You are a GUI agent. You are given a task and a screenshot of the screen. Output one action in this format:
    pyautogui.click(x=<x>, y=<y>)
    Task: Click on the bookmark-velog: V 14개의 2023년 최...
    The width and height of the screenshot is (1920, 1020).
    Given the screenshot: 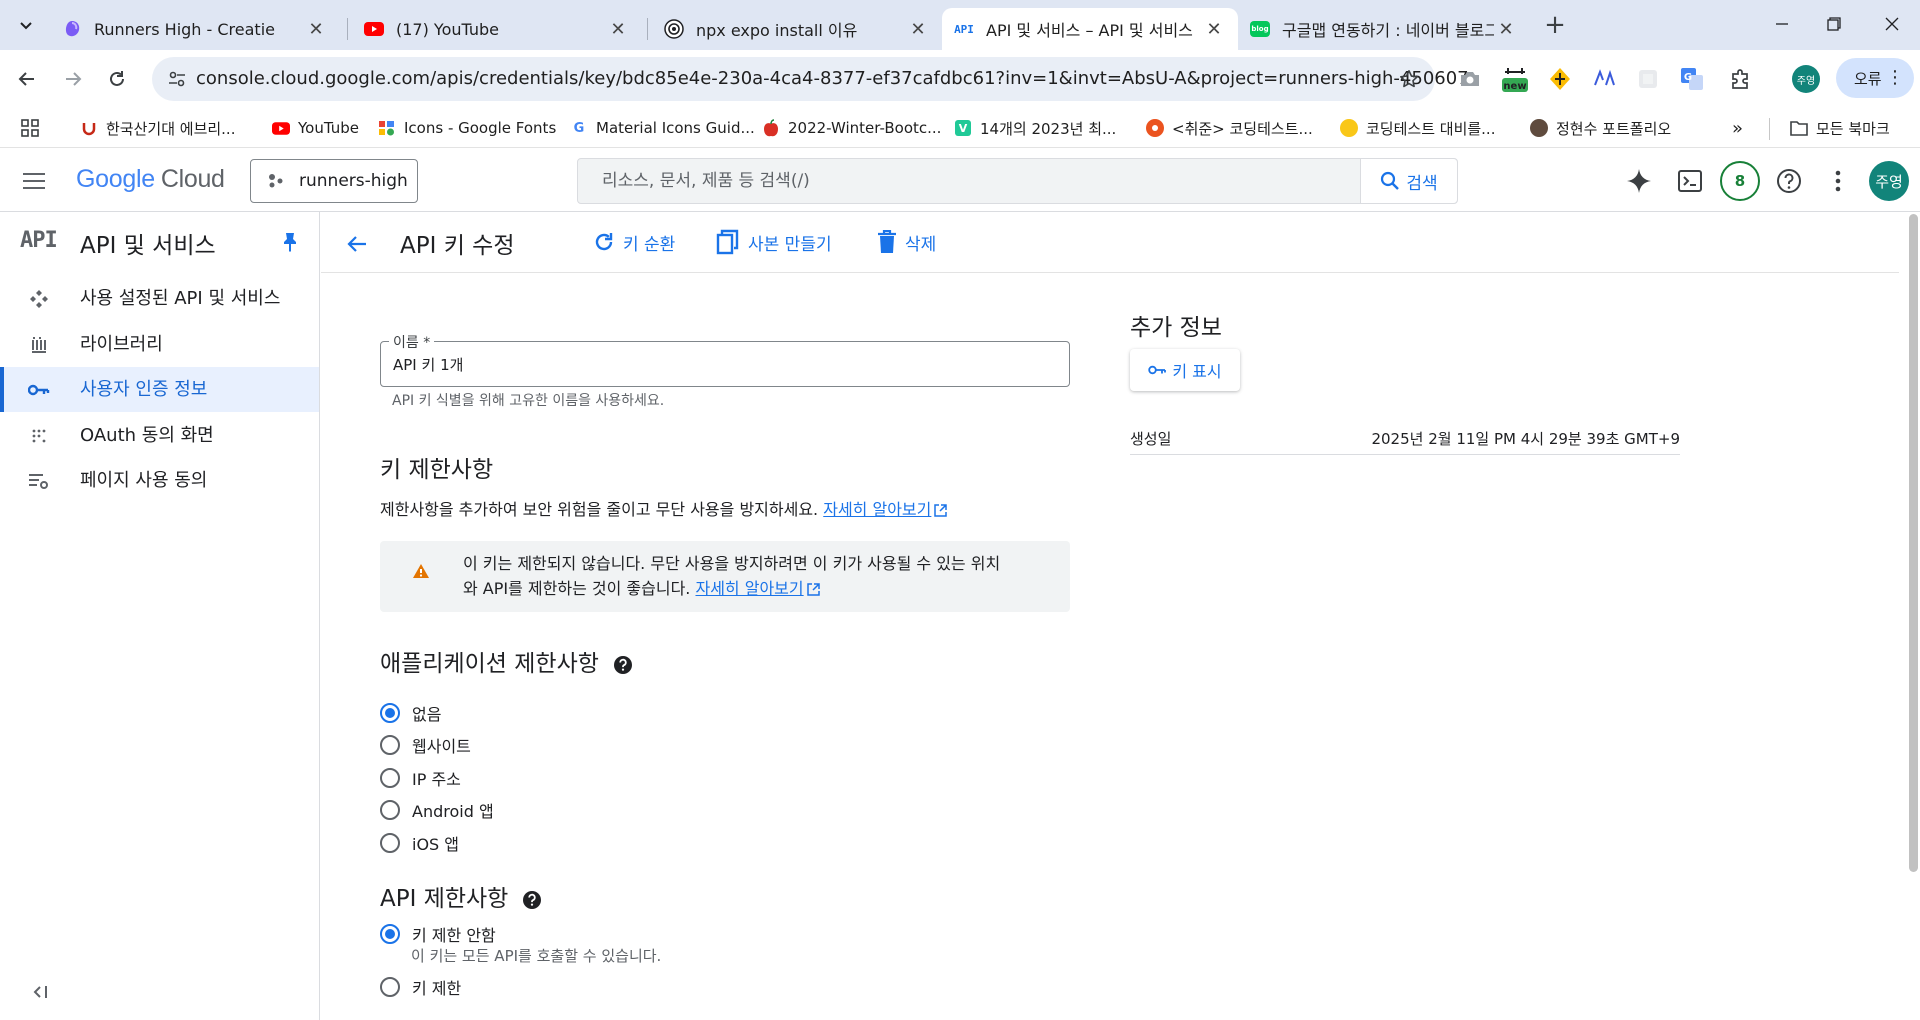 What is the action you would take?
    pyautogui.click(x=1035, y=128)
    